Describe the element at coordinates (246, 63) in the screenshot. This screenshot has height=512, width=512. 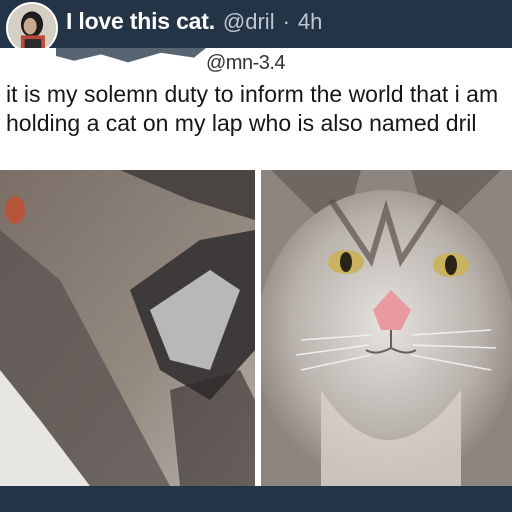
I see `quoted-fragment-text: @mn-3.4` at that location.